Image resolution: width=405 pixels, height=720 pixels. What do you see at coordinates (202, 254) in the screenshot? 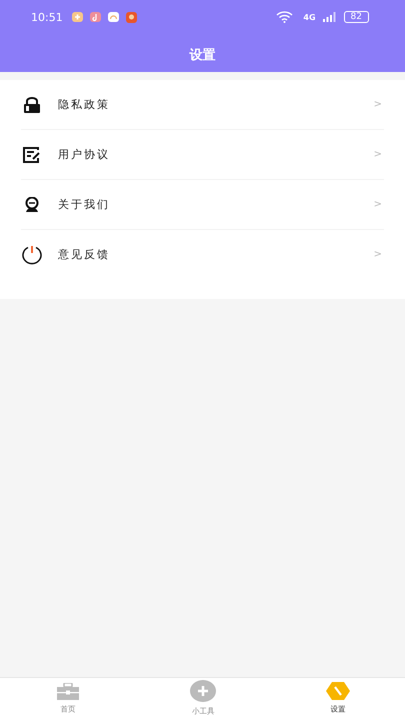
I see `menu-item: 意见反馈 >` at bounding box center [202, 254].